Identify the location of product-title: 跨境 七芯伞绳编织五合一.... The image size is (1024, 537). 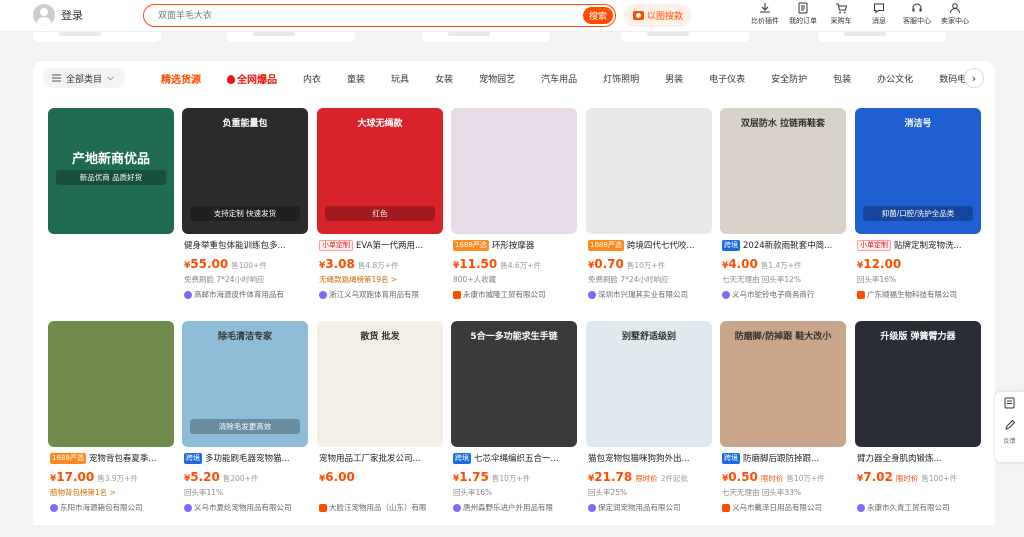
(515, 458).